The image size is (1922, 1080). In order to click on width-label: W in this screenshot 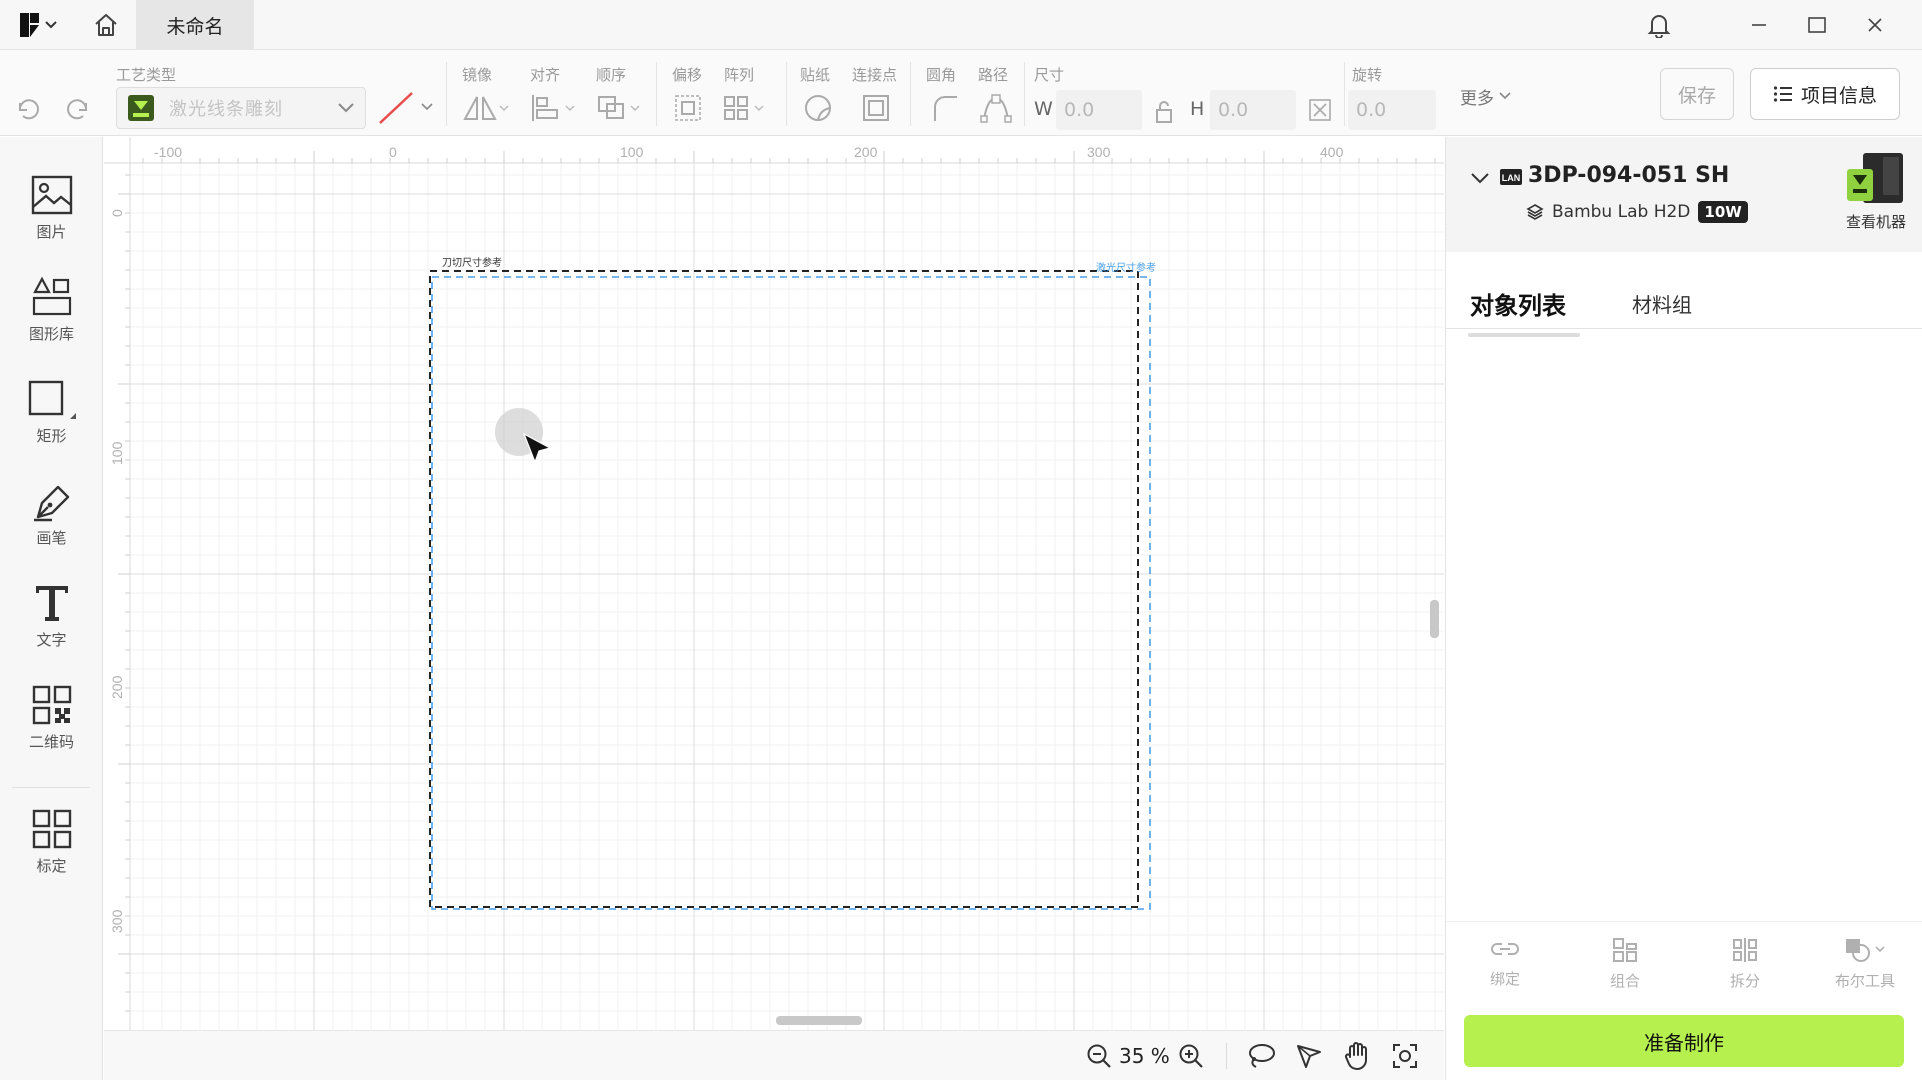, I will do `click(1043, 109)`.